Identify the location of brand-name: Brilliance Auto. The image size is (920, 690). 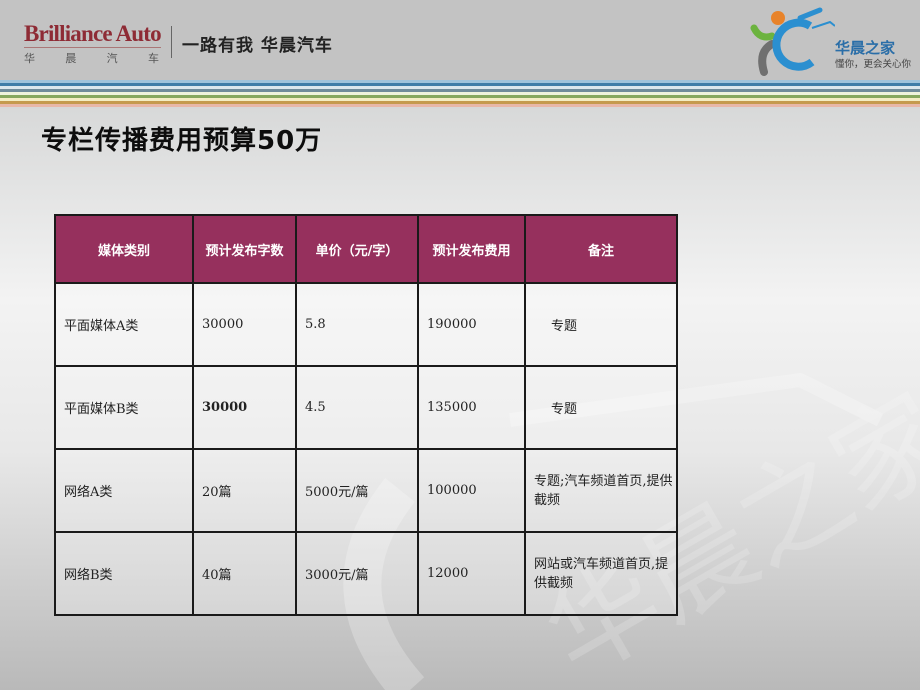
(93, 34).